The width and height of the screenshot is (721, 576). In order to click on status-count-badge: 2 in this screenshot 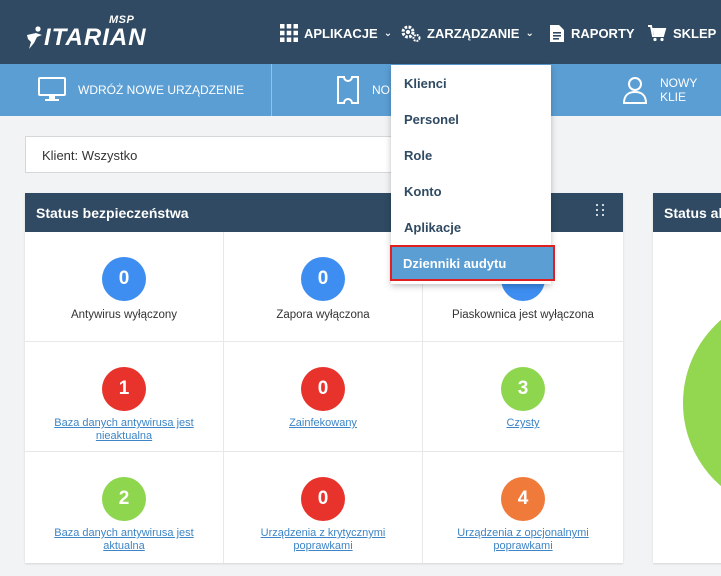, I will do `click(124, 499)`.